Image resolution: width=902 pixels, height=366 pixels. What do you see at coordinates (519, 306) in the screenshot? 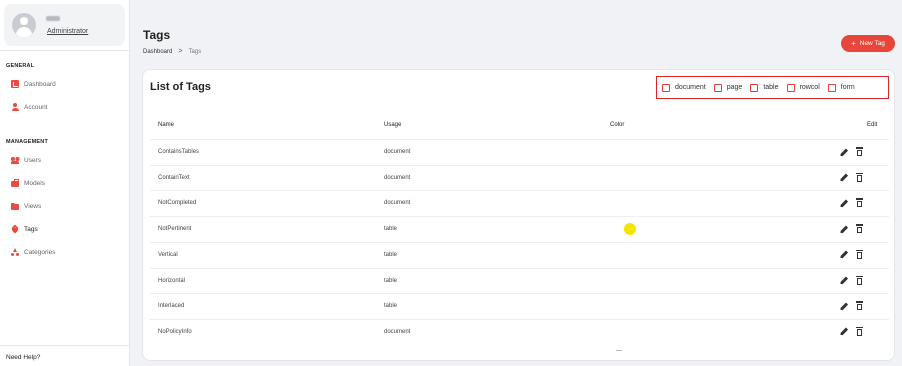
I see `table-row: Interlaced table` at bounding box center [519, 306].